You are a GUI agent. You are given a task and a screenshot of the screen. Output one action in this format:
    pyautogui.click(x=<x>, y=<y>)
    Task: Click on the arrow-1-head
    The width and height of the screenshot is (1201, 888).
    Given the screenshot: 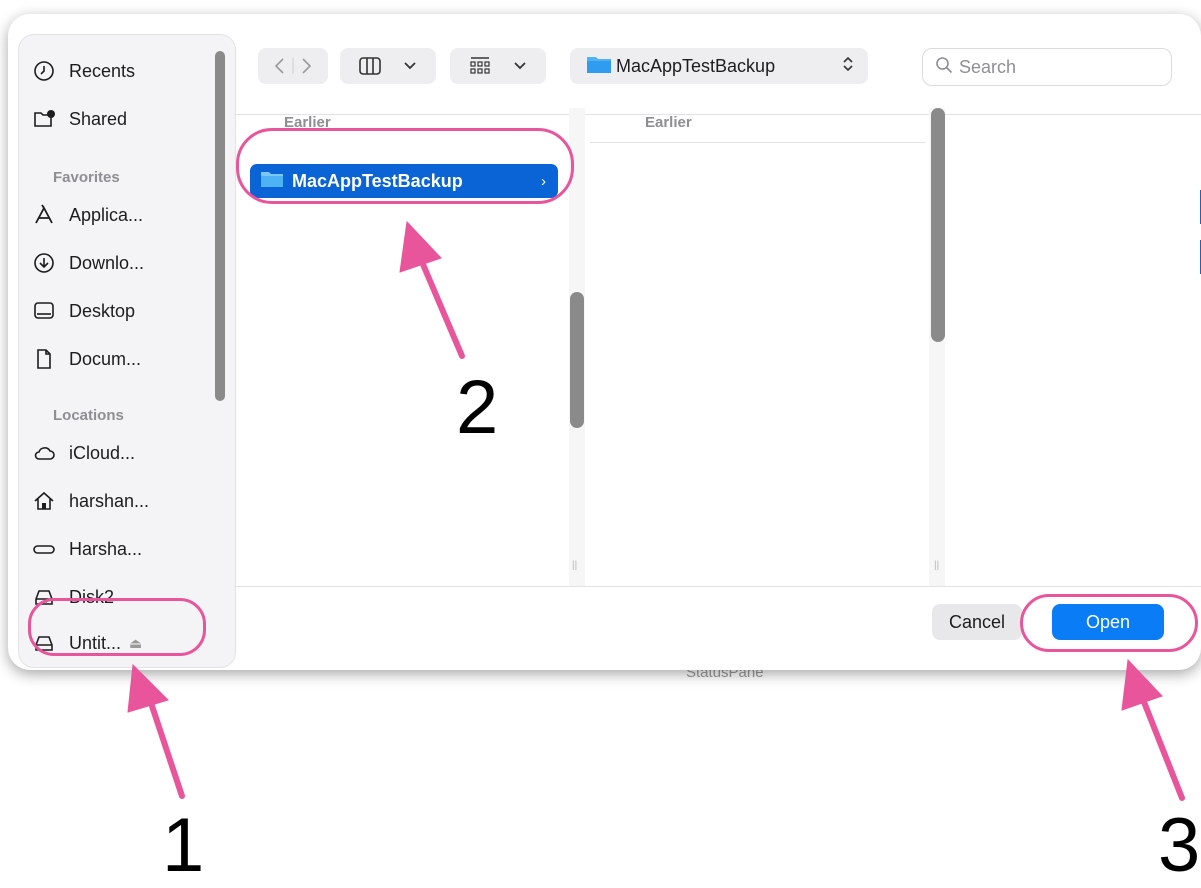 What is the action you would take?
    pyautogui.click(x=148, y=688)
    